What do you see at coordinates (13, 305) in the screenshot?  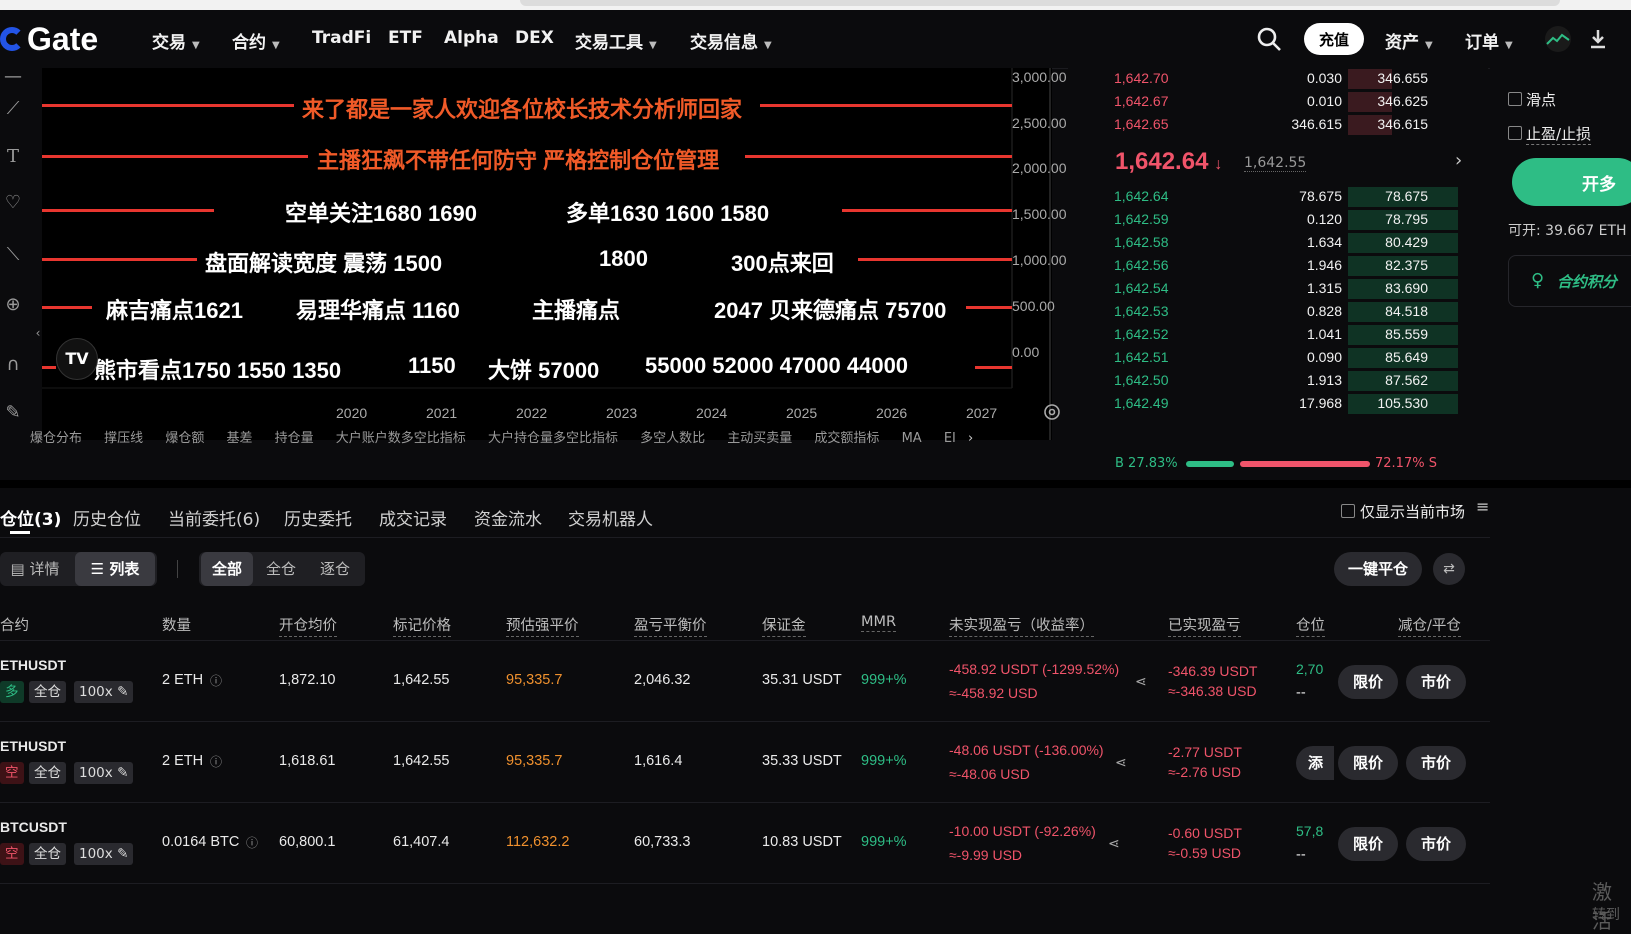 I see `zoom-icon: ⊕` at bounding box center [13, 305].